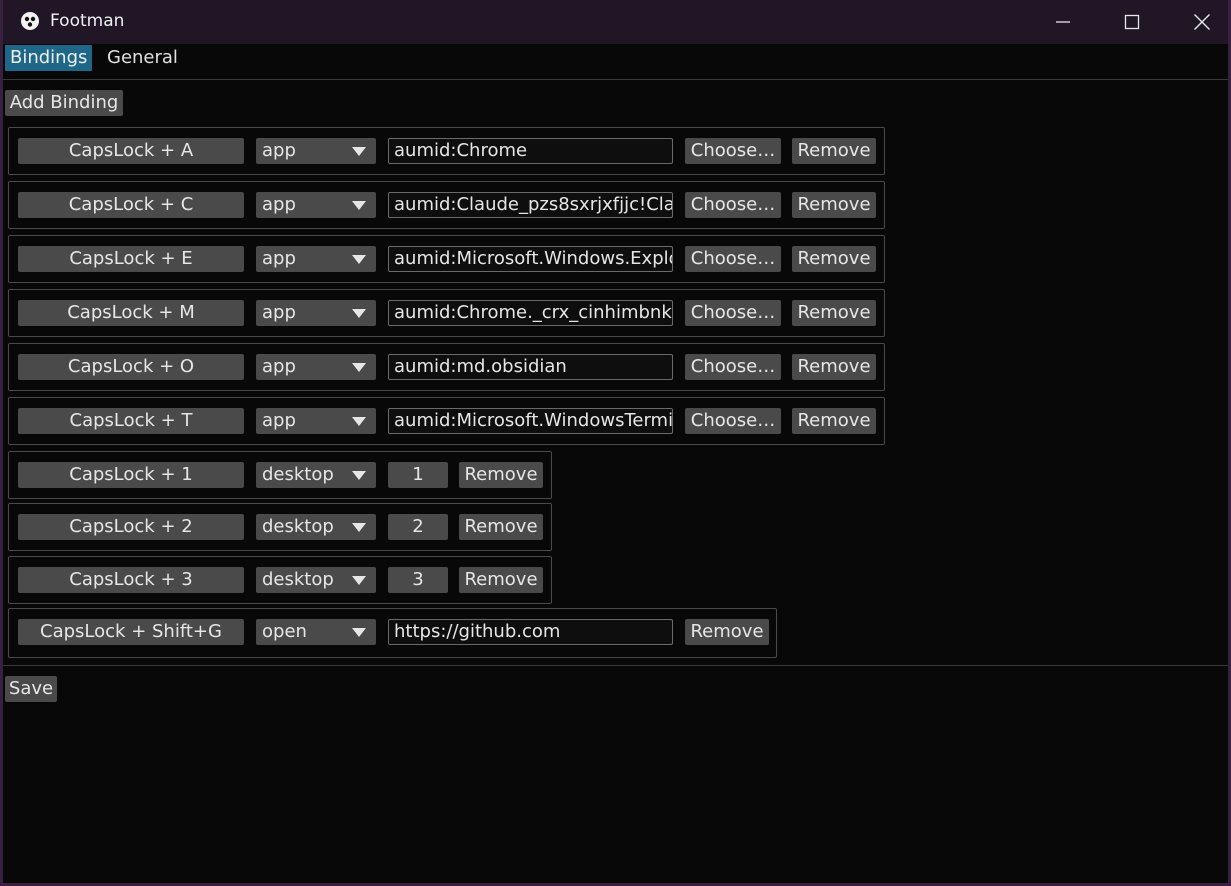 The width and height of the screenshot is (1231, 886). I want to click on hotkey-button: CapsLock + 1, so click(131, 475).